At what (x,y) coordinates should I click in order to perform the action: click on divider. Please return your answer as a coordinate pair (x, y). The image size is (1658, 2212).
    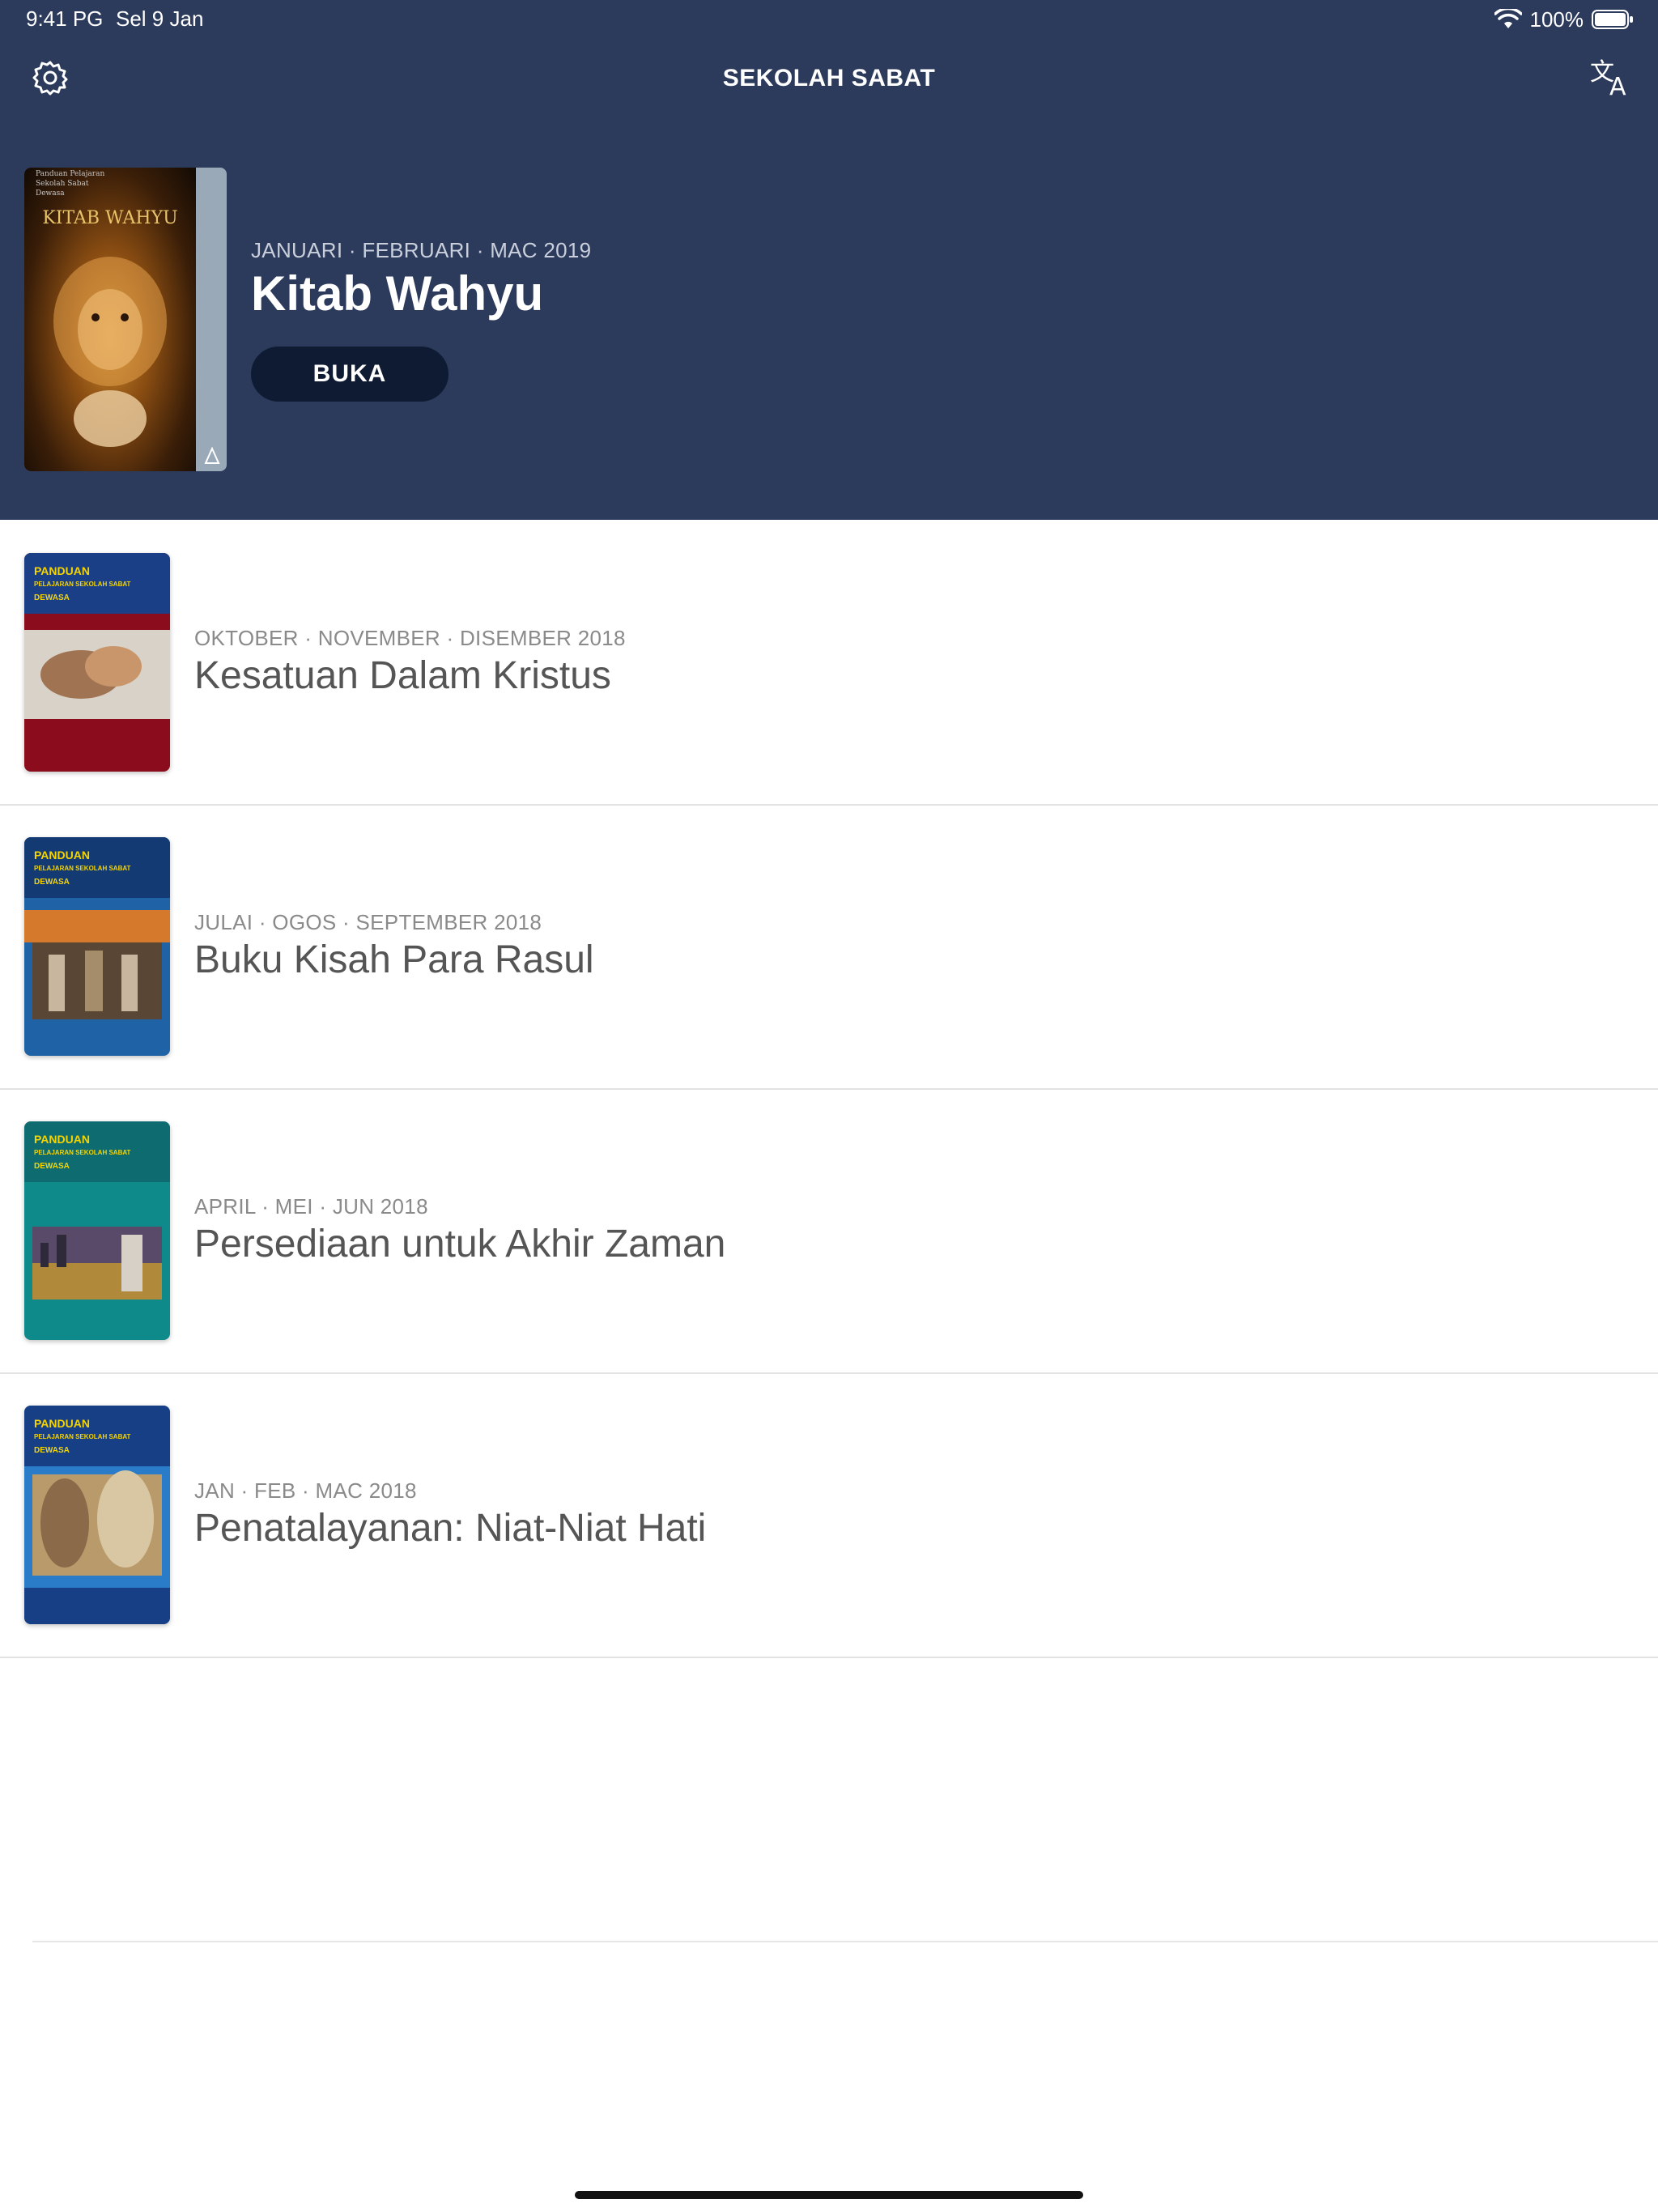
    Looking at the image, I should click on (845, 1942).